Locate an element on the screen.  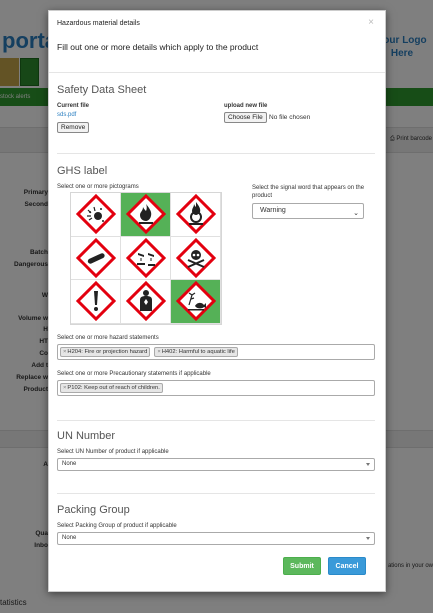
current-file-label: Current file is located at coordinates (73, 106).